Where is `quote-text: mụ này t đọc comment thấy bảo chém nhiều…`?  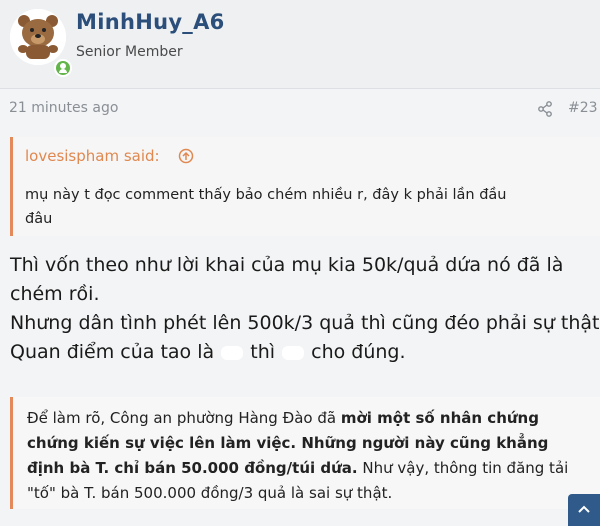
quote-text: mụ này t đọc comment thấy bảo chém nhiều… is located at coordinates (305, 207).